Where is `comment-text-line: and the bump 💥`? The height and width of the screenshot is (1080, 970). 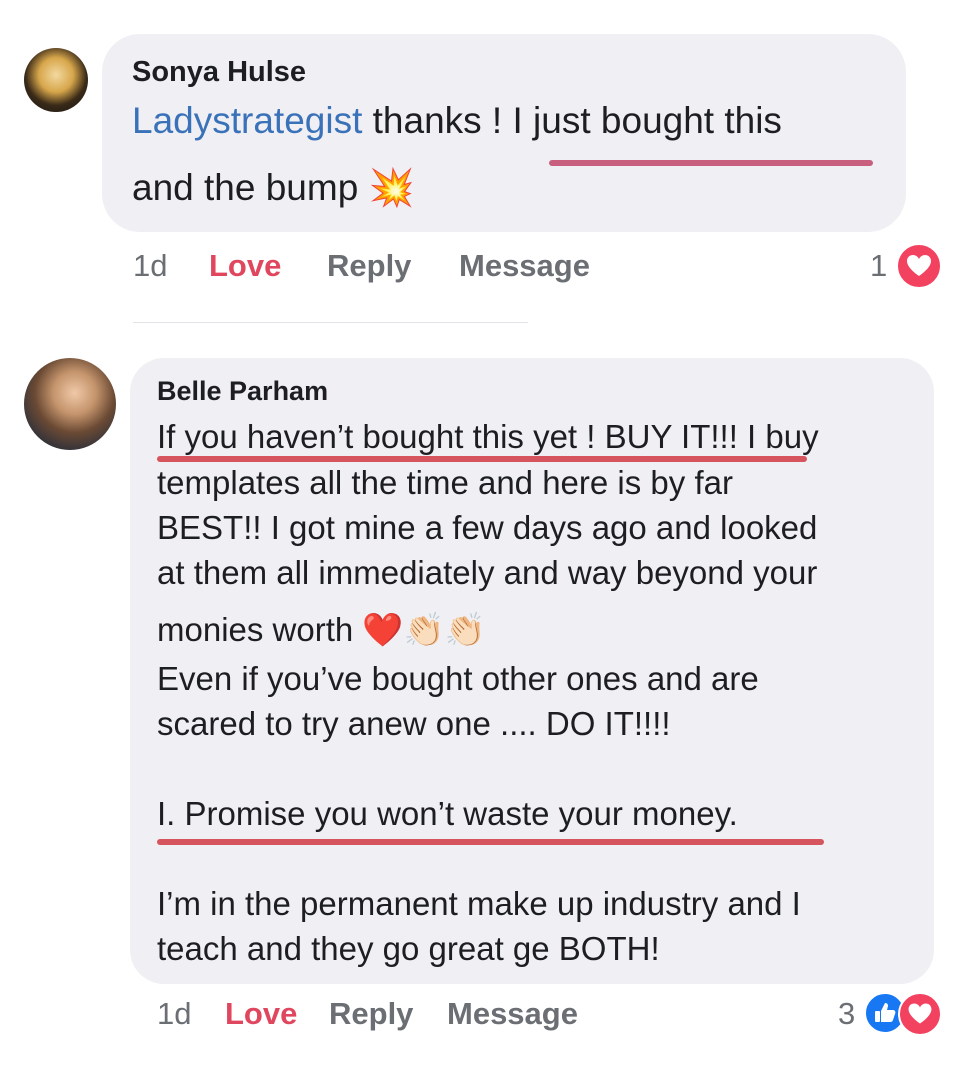
comment-text-line: and the bump 💥 is located at coordinates (273, 188).